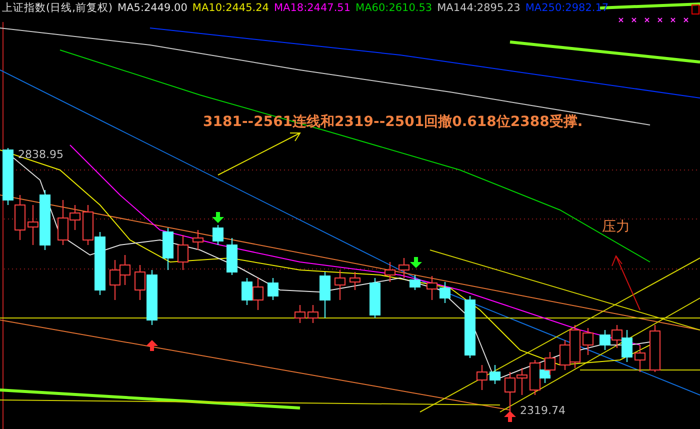 The image size is (700, 429). What do you see at coordinates (41, 154) in the screenshot?
I see `price-label: 2838.95` at bounding box center [41, 154].